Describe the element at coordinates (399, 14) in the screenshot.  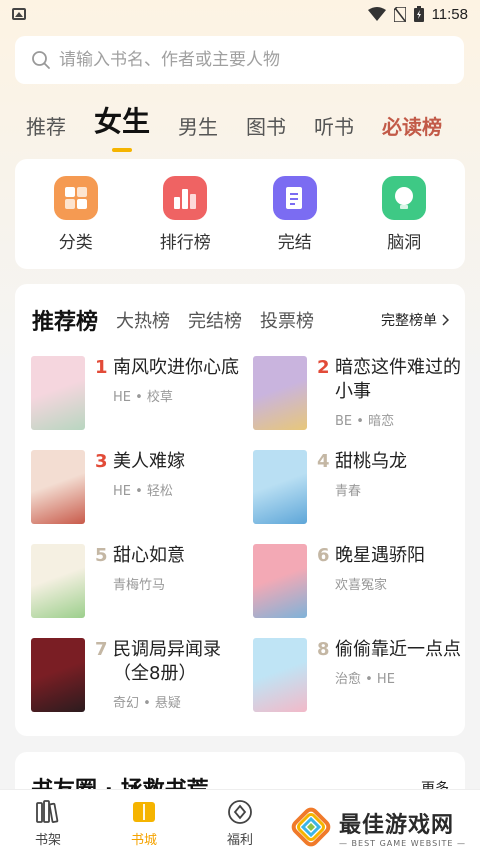
I see `no-sim-icon` at that location.